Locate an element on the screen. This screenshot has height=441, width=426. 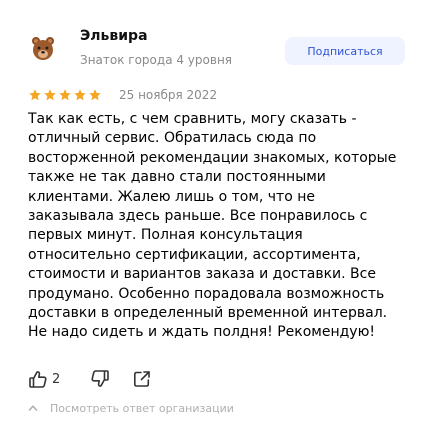
bear-face-icon is located at coordinates (43, 48).